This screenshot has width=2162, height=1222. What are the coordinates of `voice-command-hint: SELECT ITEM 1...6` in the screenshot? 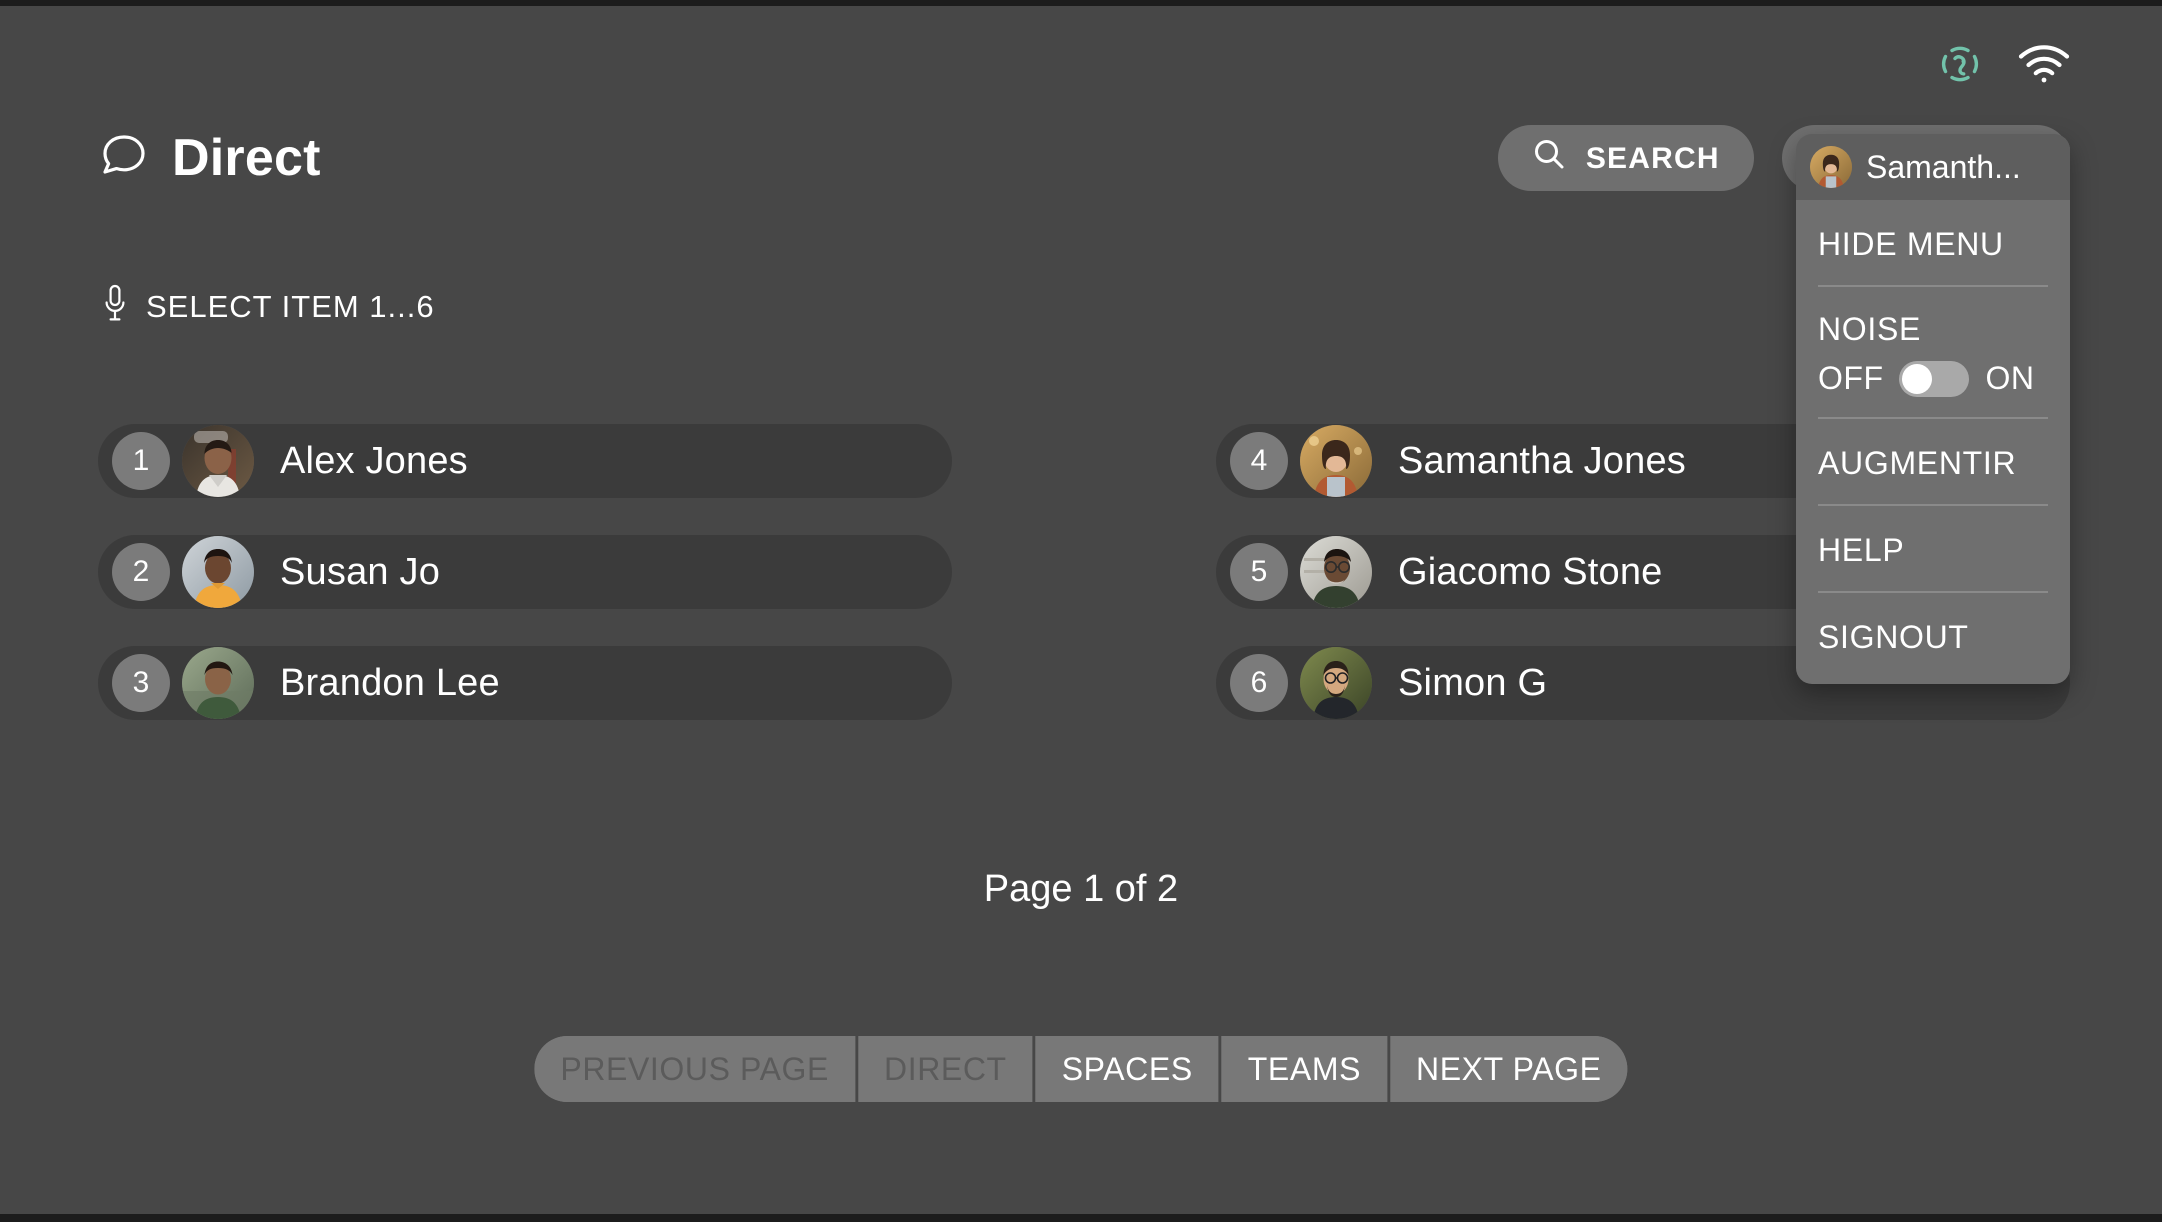 It's located at (269, 307).